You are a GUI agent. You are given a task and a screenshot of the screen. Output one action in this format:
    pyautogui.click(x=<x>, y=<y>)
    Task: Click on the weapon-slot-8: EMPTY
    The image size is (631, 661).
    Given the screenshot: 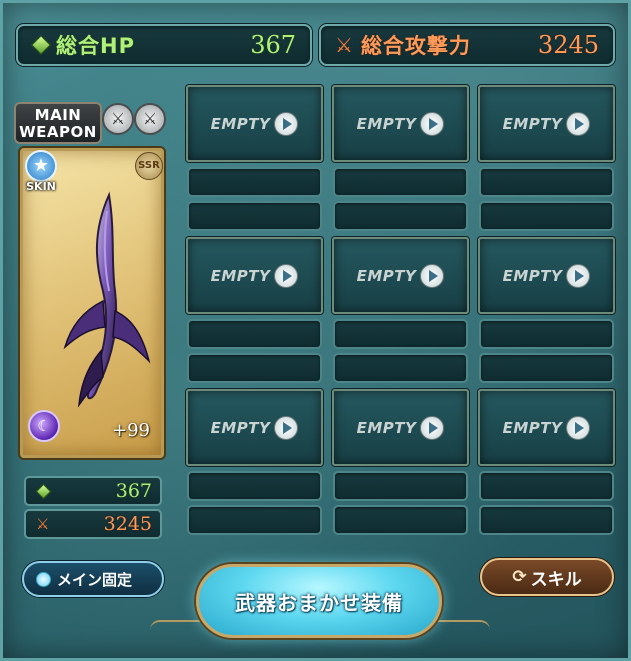 What is the action you would take?
    pyautogui.click(x=400, y=427)
    